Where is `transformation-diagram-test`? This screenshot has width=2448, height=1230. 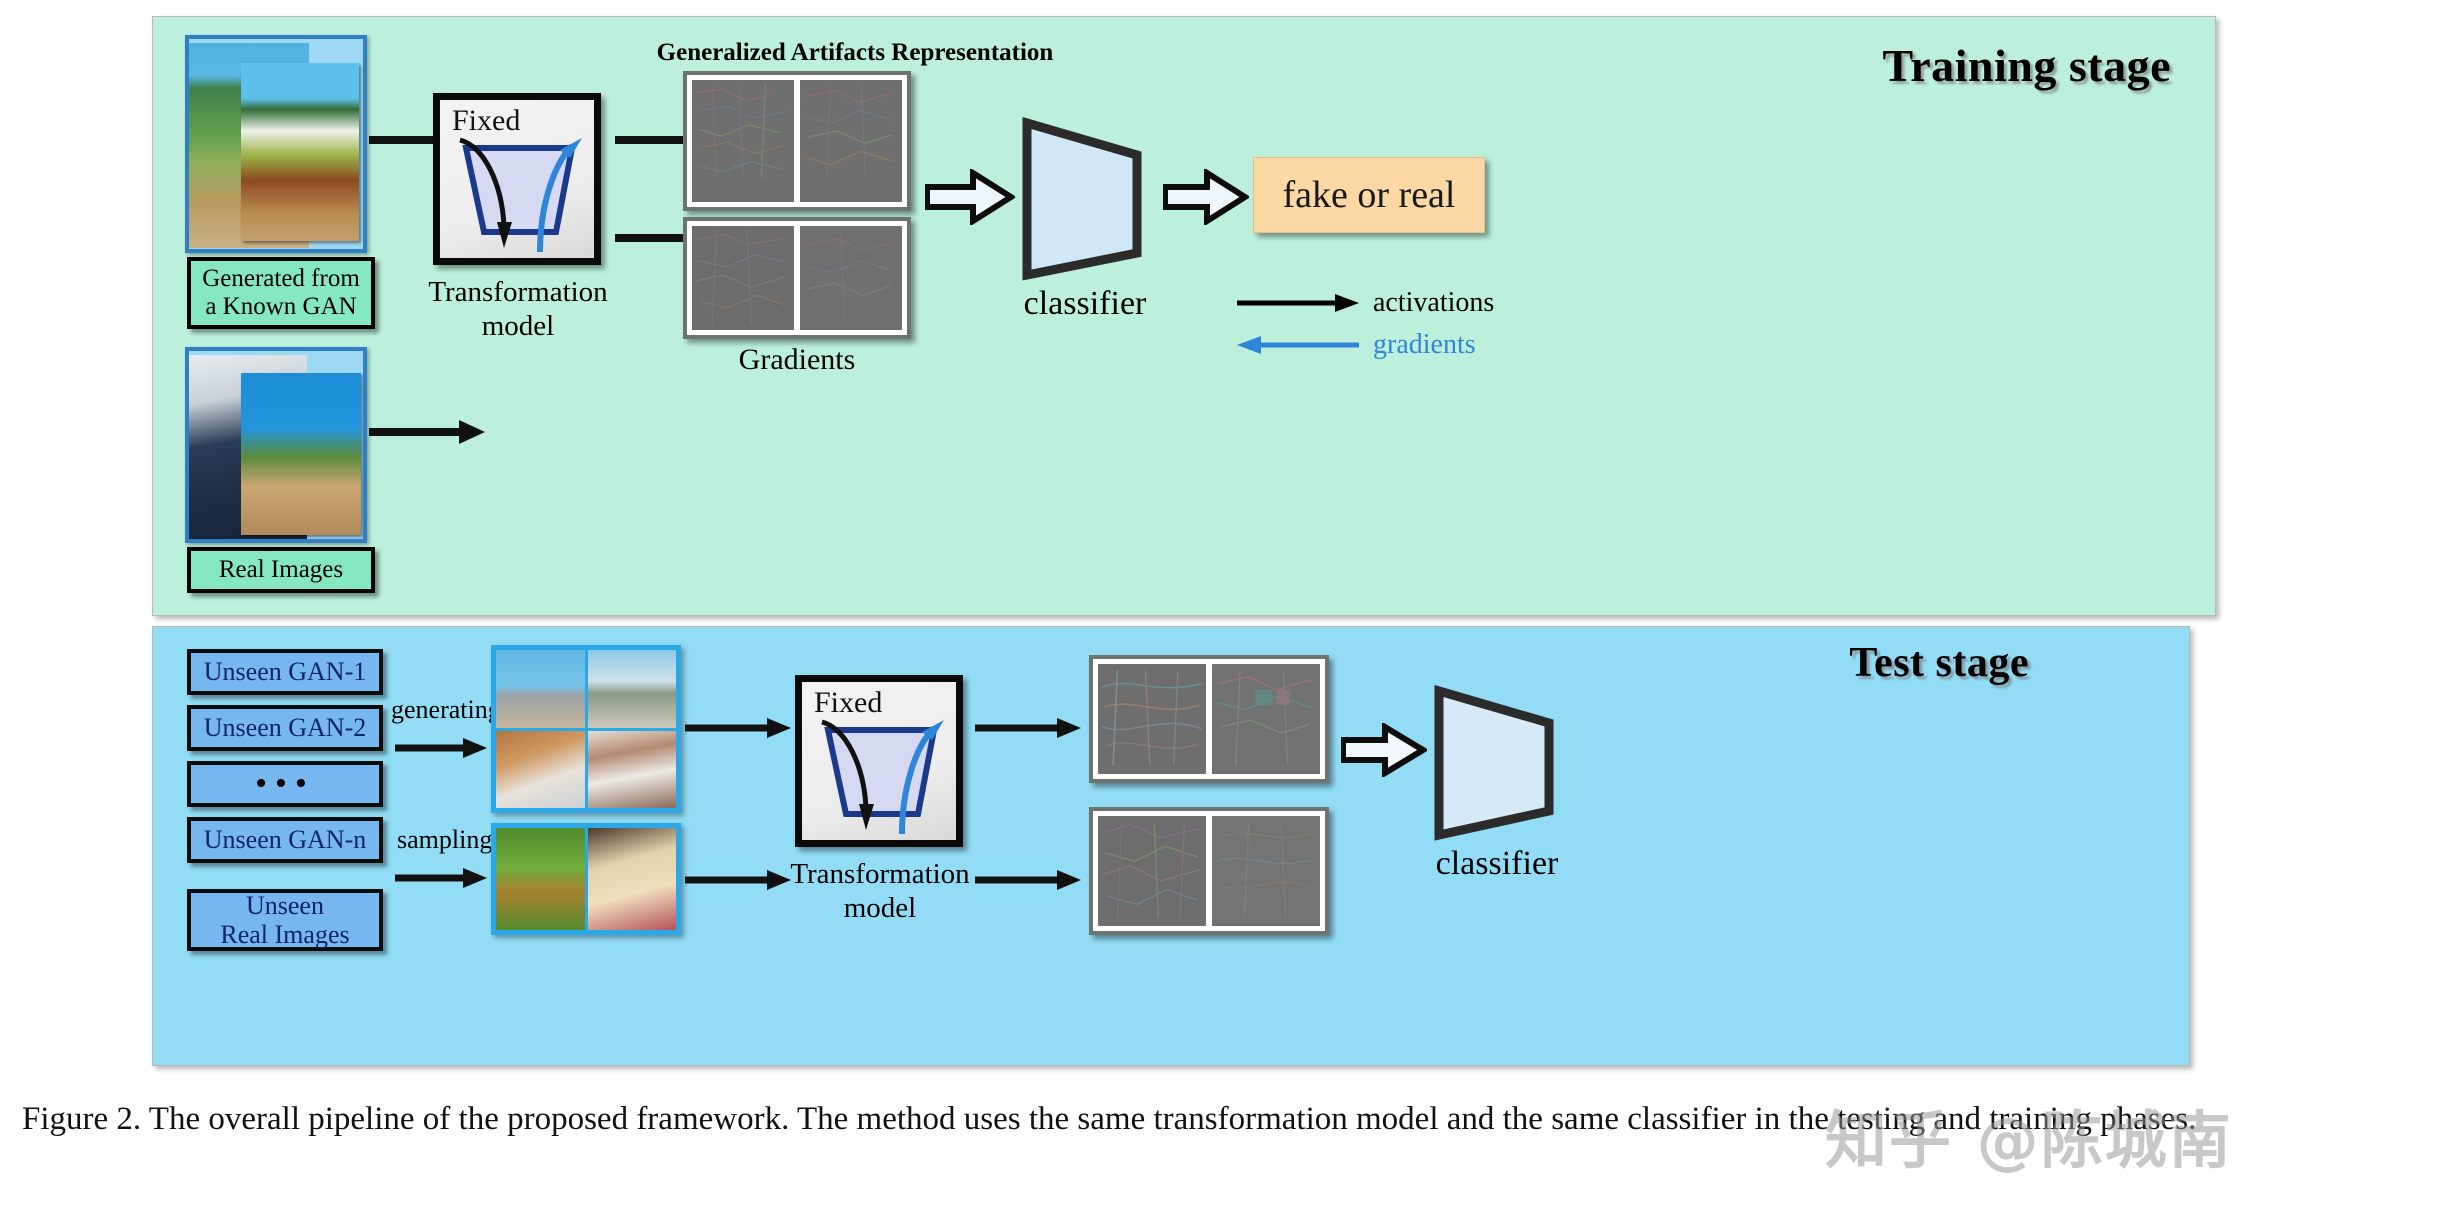 transformation-diagram-test is located at coordinates (882, 777).